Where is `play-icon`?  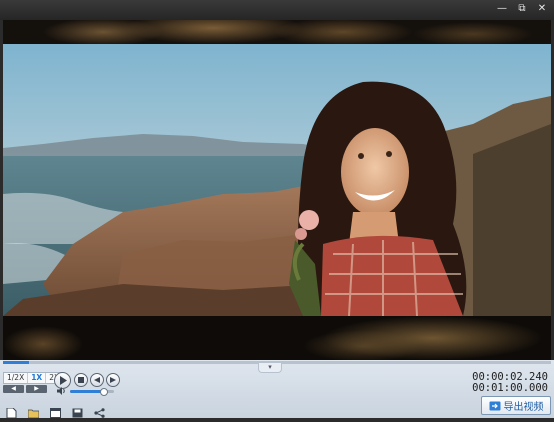 play-icon is located at coordinates (63, 380).